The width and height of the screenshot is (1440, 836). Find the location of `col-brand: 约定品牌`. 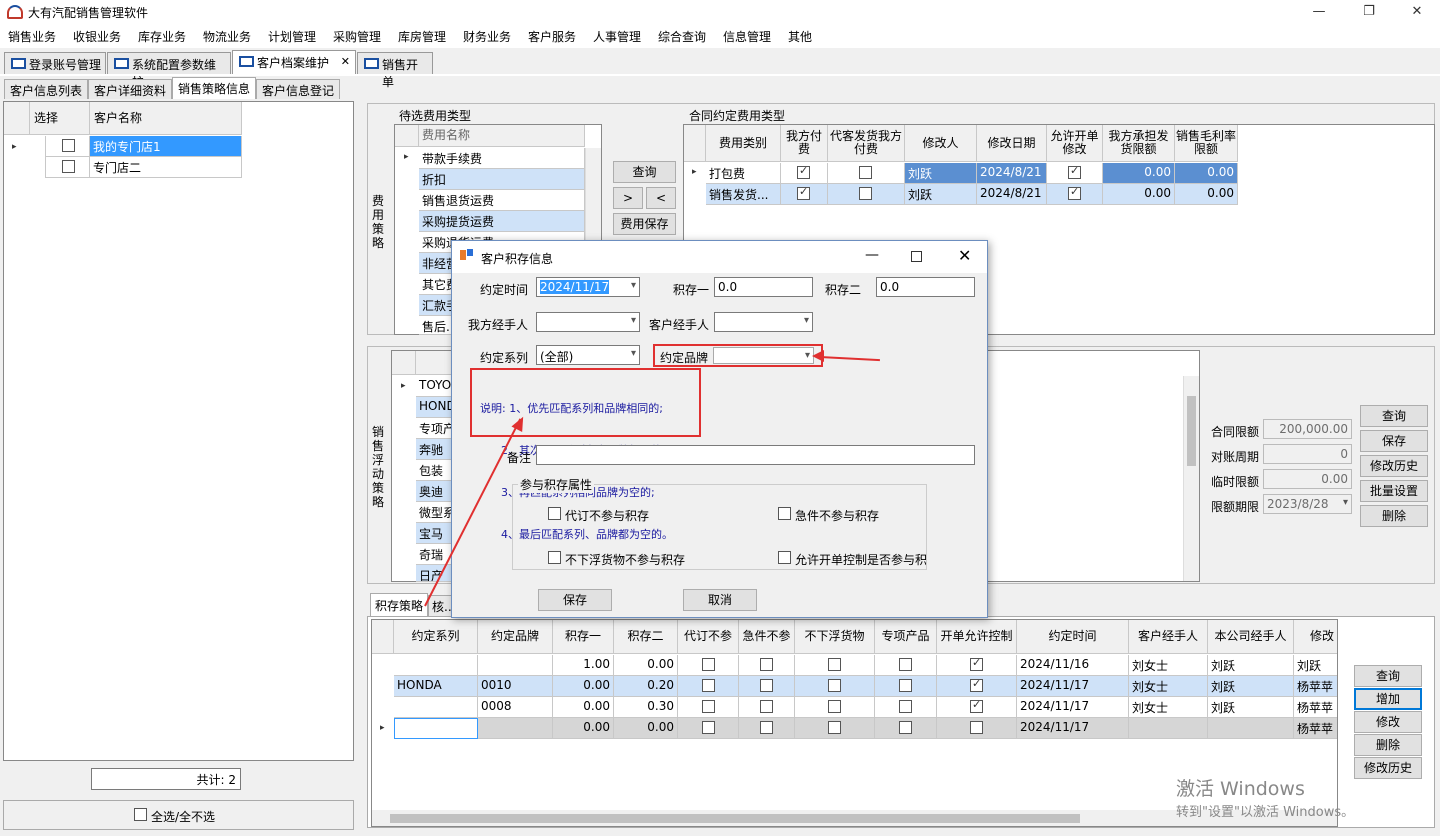

col-brand: 约定品牌 is located at coordinates (515, 637).